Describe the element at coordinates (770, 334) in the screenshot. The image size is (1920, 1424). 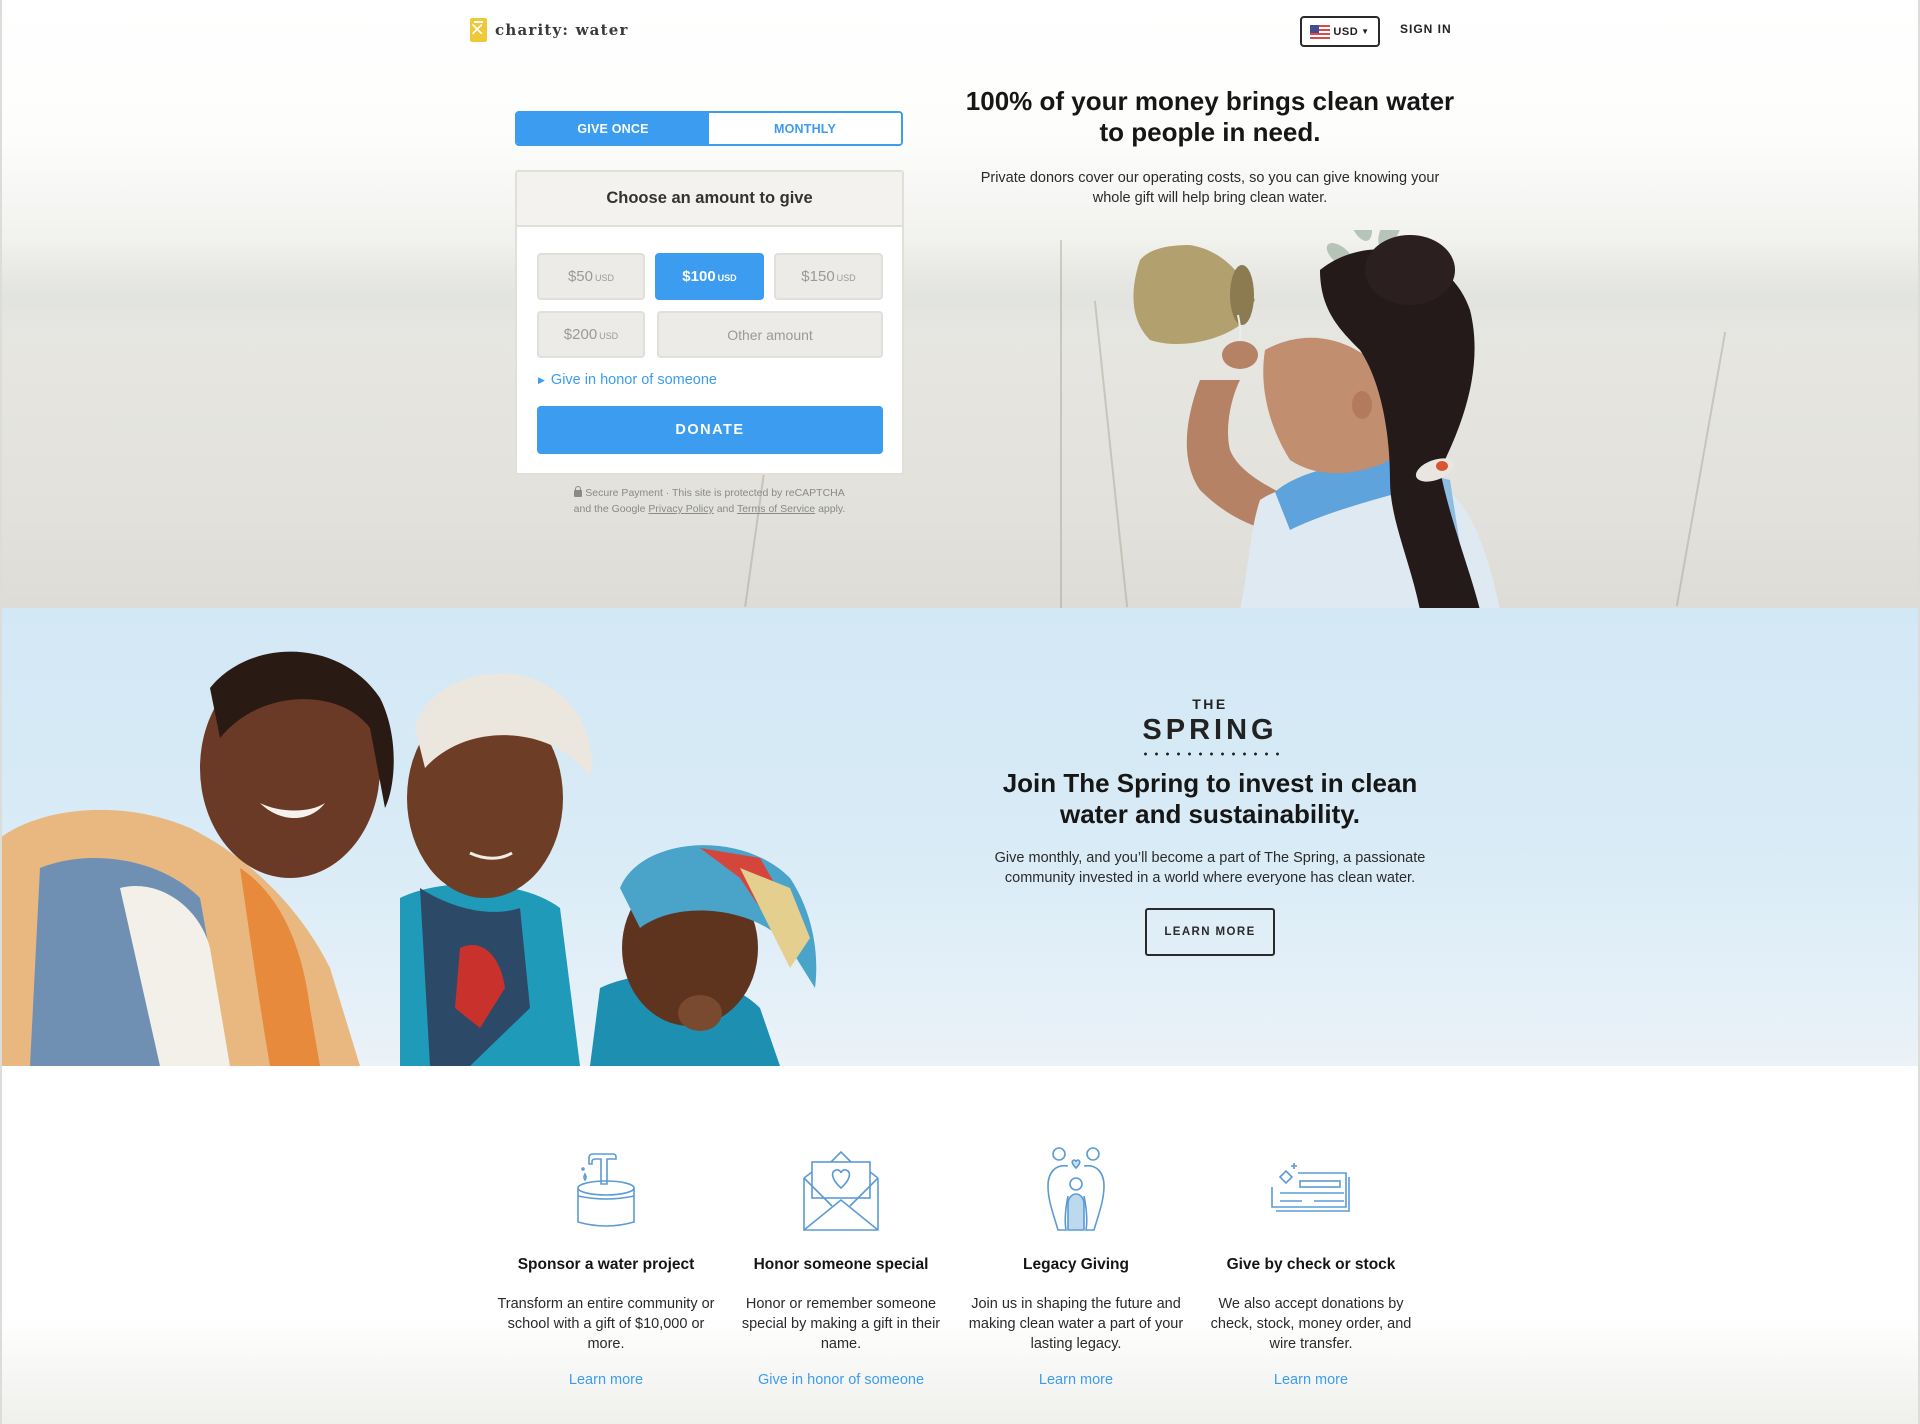
I see `other-amount-input: Other amount` at that location.